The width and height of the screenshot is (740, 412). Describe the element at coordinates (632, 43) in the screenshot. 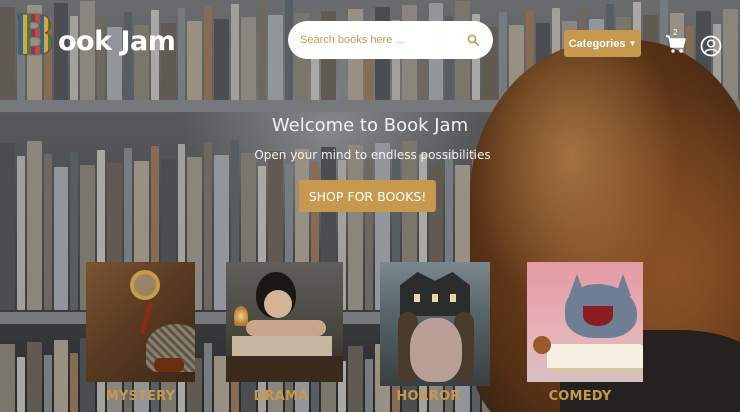

I see `caret-down-icon: ▼` at that location.